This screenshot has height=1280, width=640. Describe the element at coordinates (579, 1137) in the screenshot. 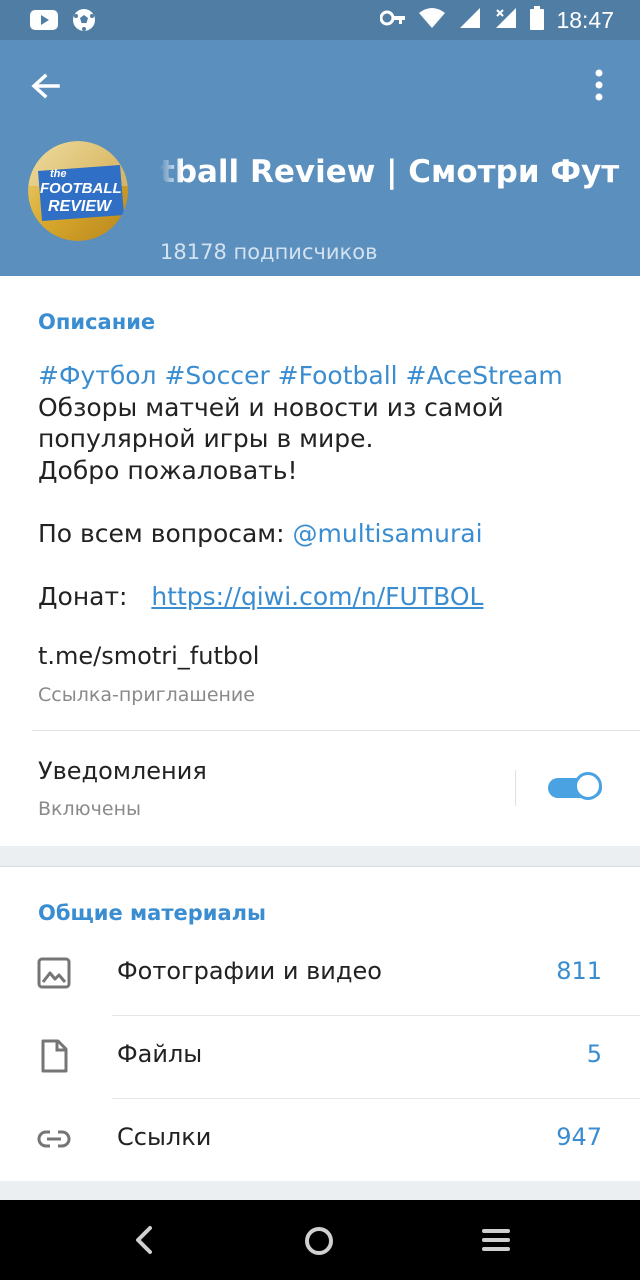

I see `media-row-count: 947` at that location.